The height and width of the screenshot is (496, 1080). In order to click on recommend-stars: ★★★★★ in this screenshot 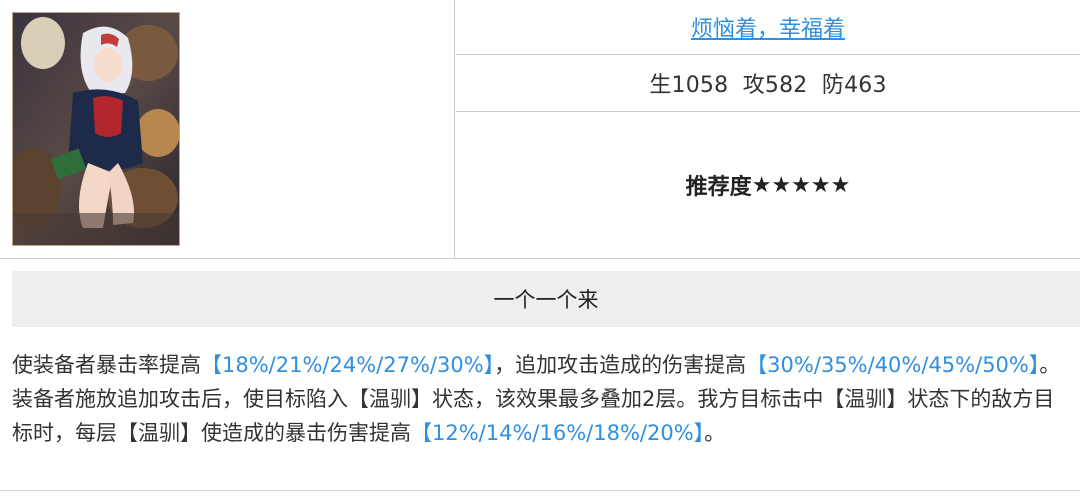, I will do `click(801, 185)`.